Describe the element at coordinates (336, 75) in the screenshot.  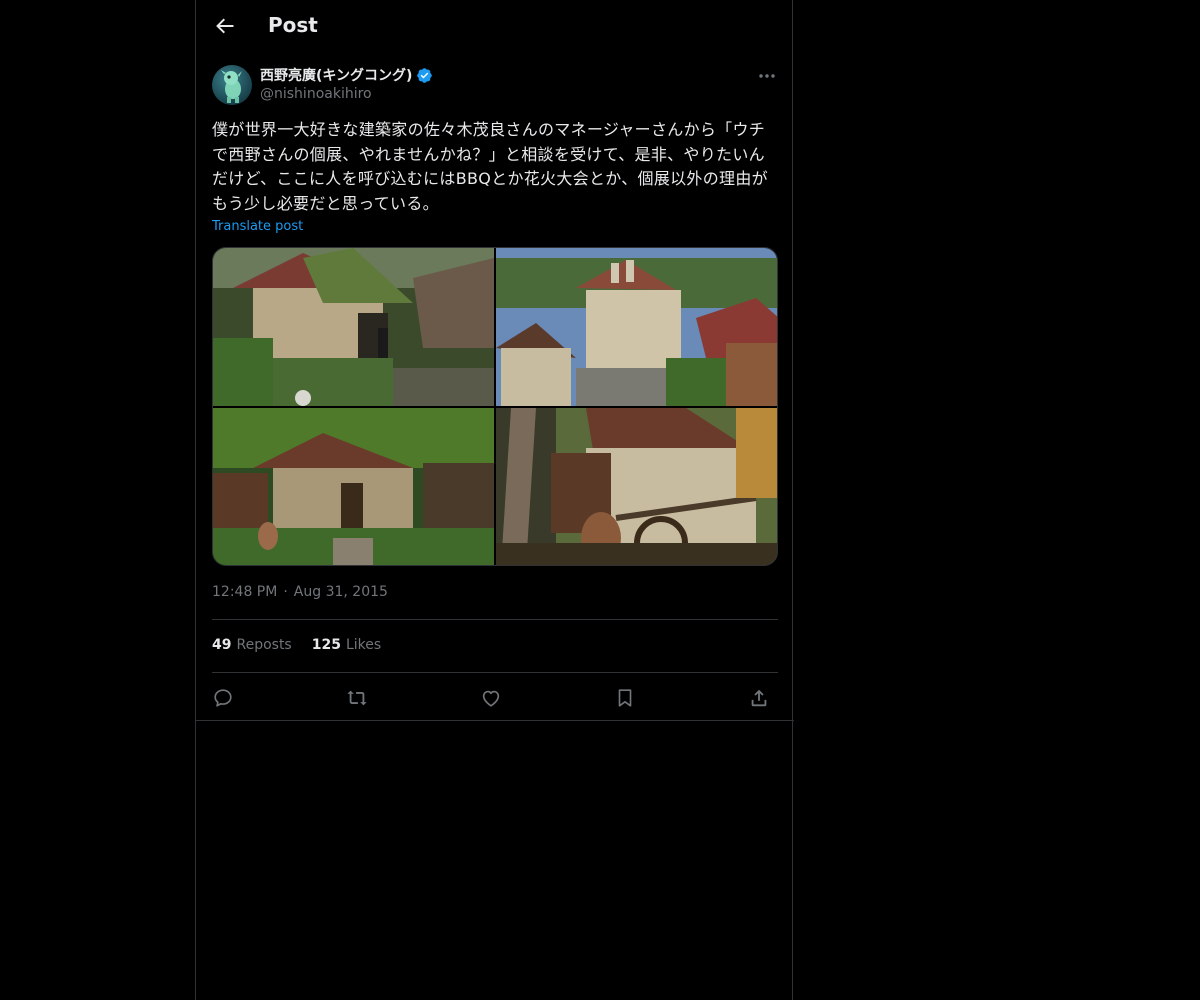
I see `author-display-name: 西野亮廣(キングコング)` at that location.